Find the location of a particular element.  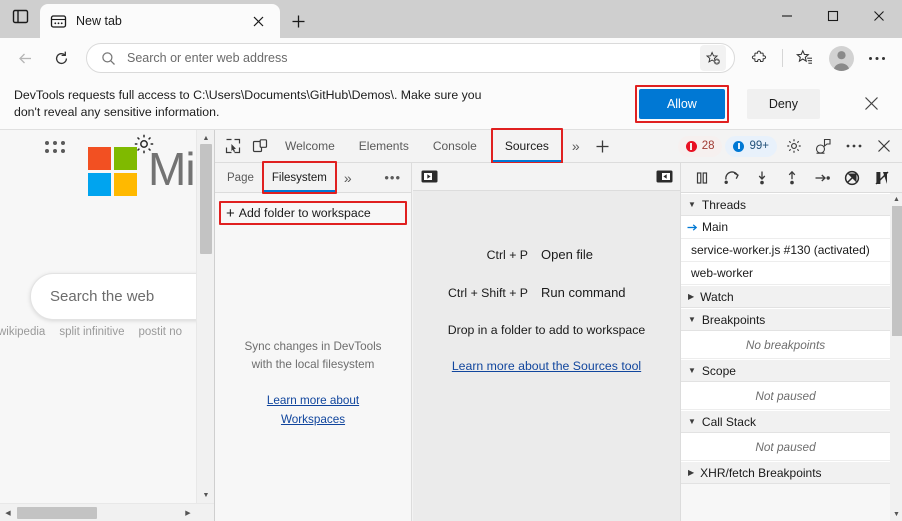

section-header-call-stack: ▼ Call Stack is located at coordinates (785, 421).